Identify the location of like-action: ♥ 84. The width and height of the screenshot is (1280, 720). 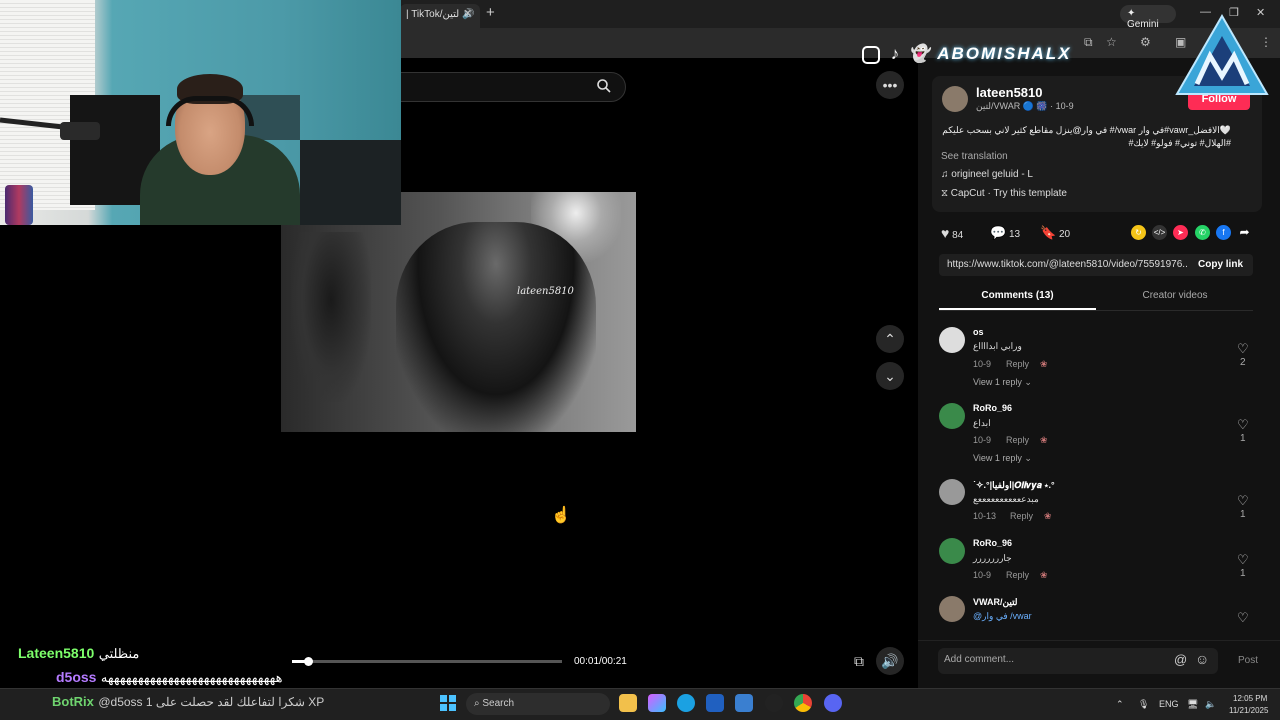
(952, 233).